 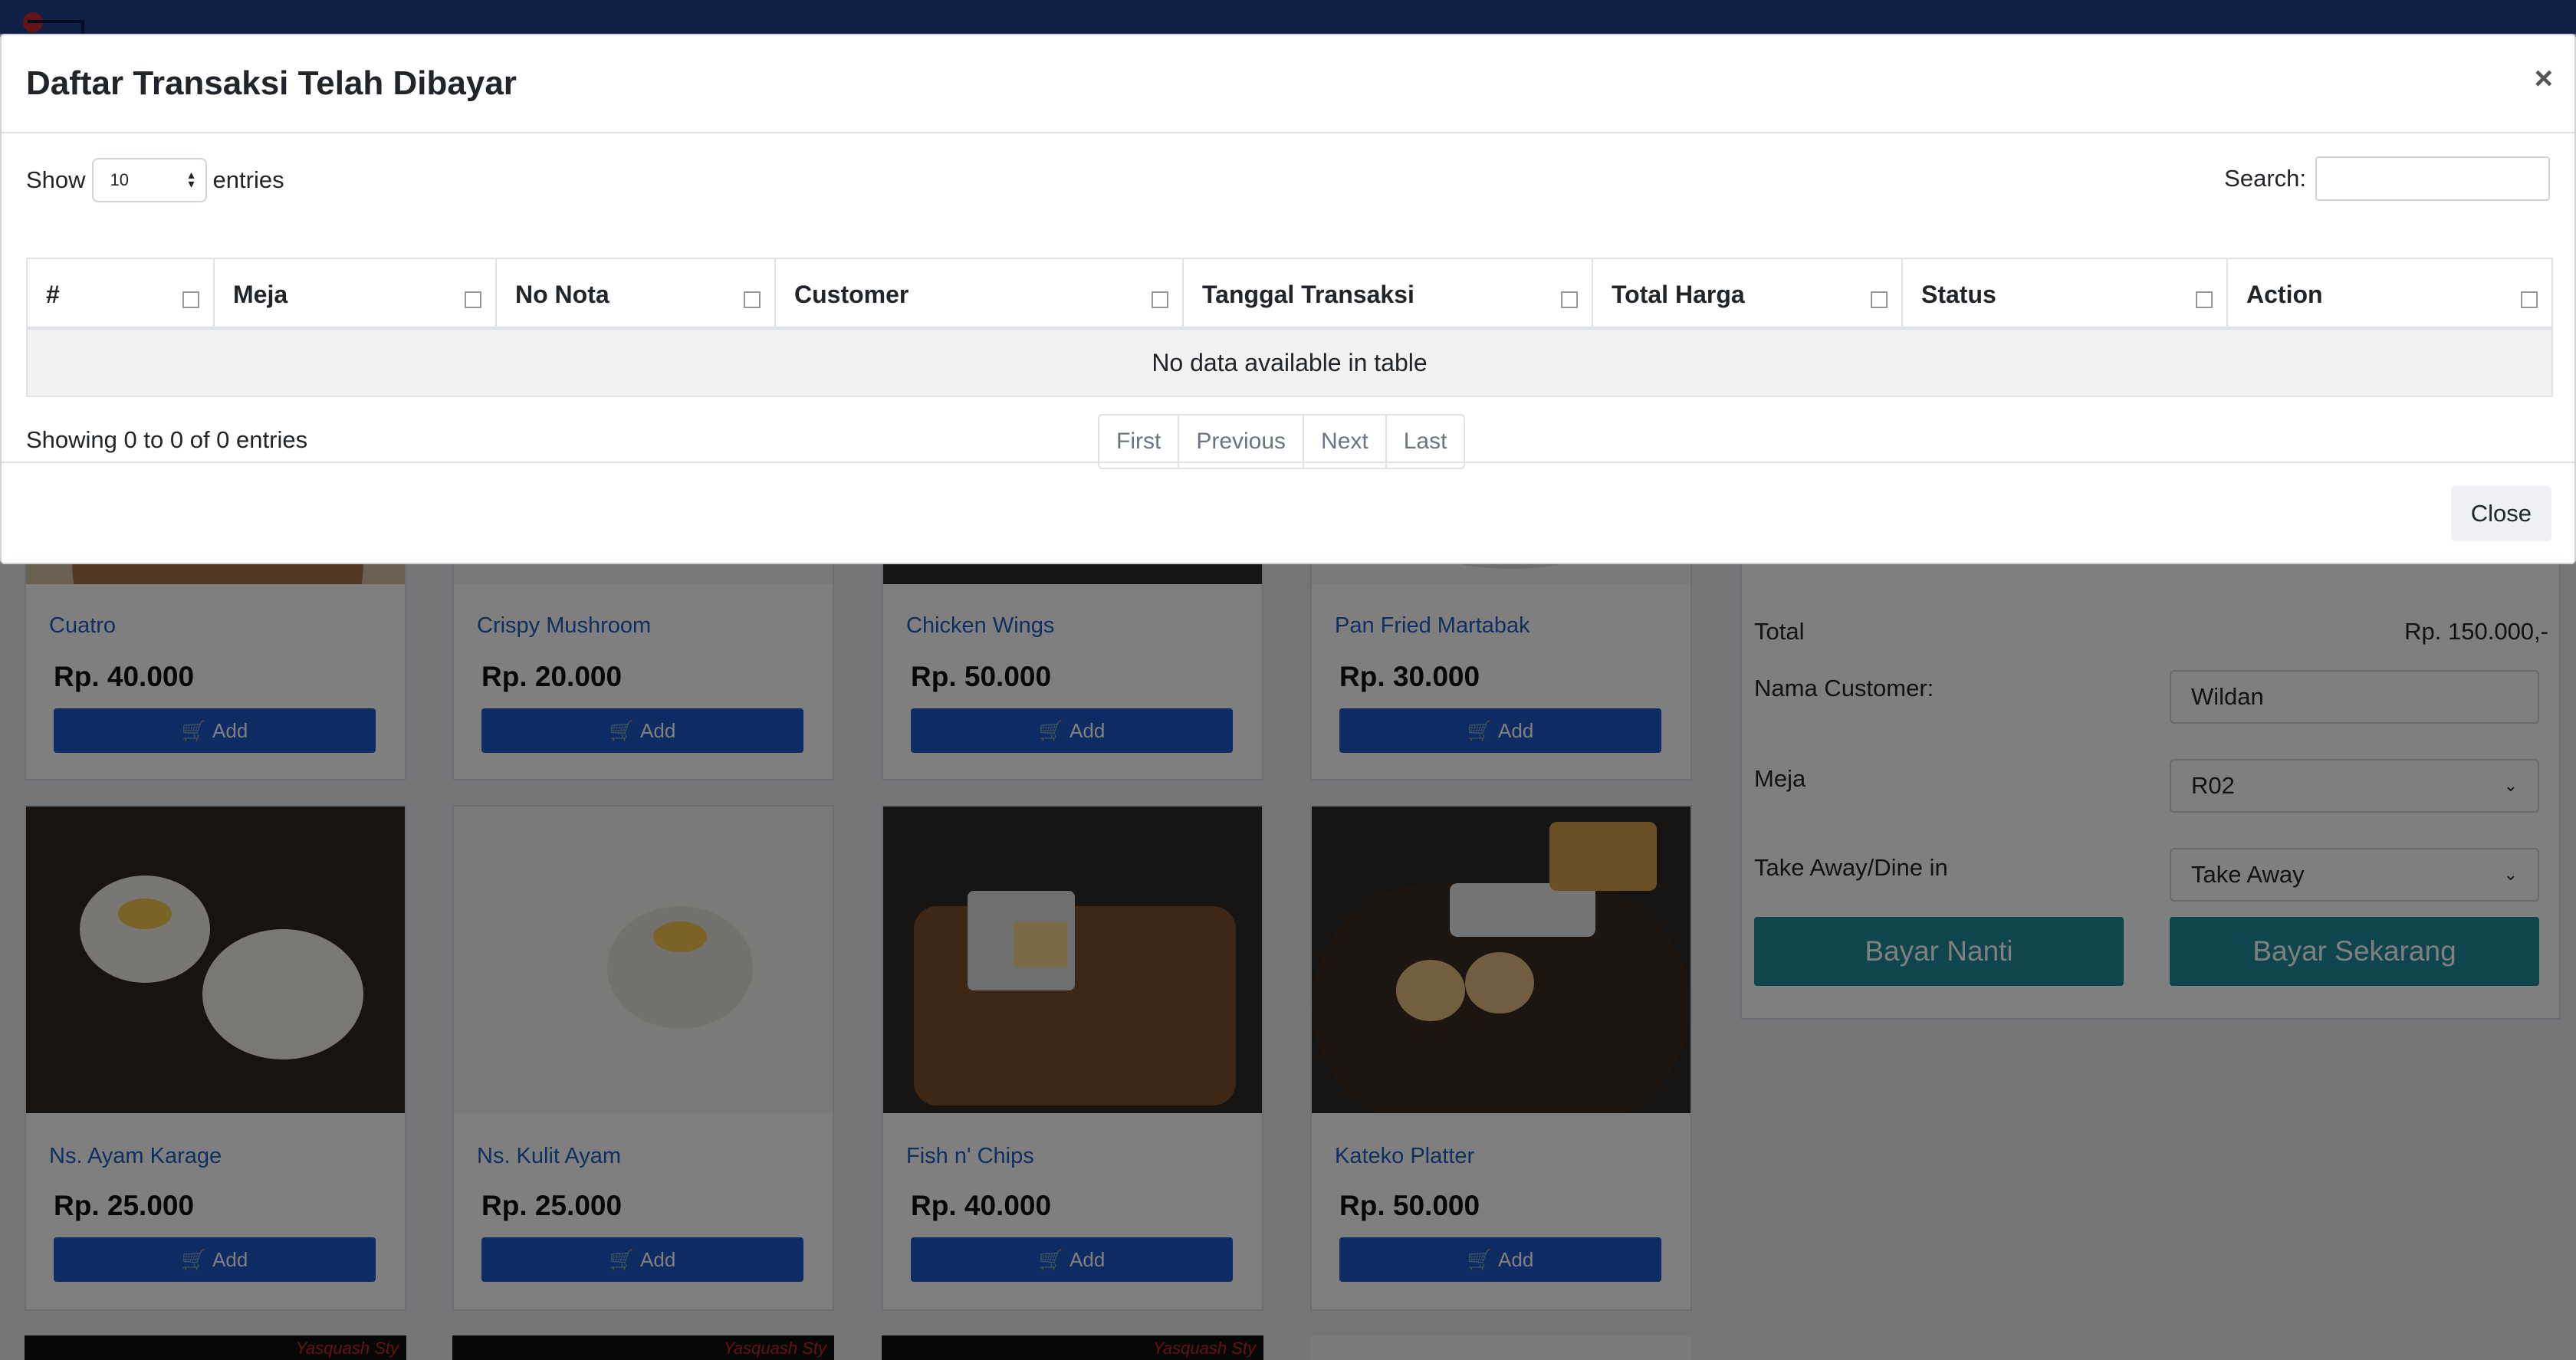 I want to click on page-previous-button: Previous, so click(x=1242, y=442).